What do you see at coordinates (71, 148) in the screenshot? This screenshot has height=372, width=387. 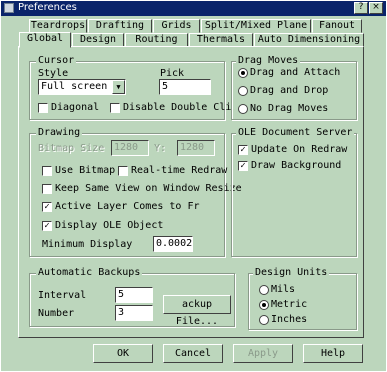 I see `bitmap-size-label: Bitmap Size` at bounding box center [71, 148].